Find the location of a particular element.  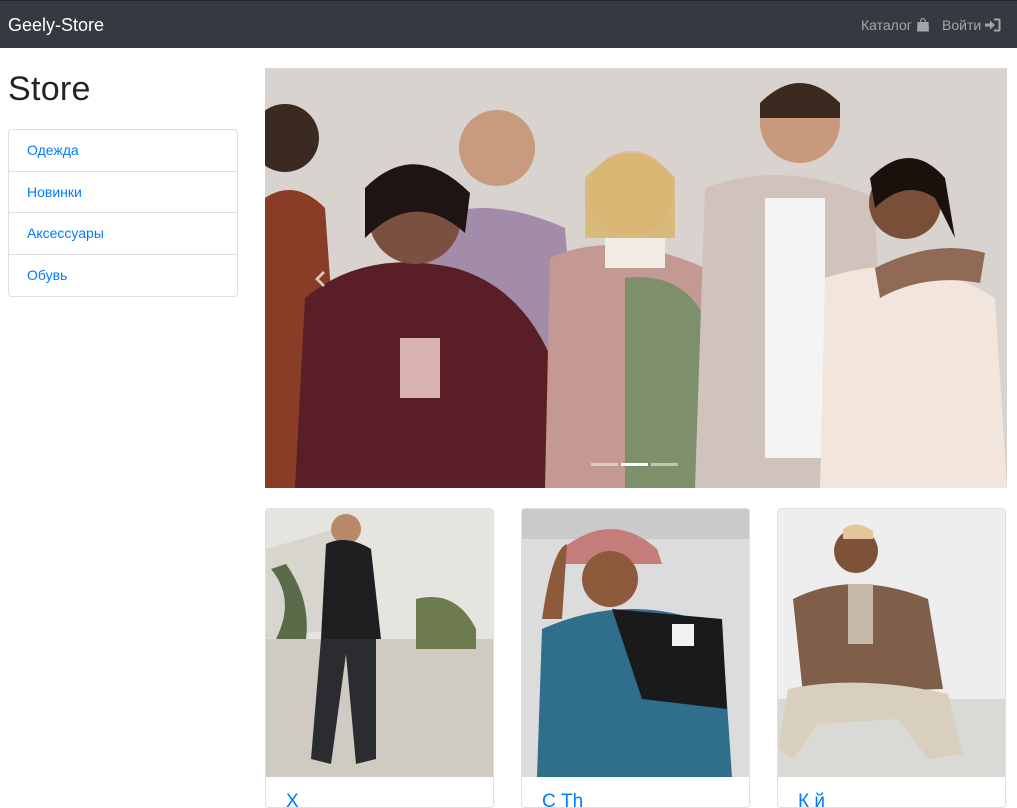

nav-login-link: Войти is located at coordinates (971, 25).